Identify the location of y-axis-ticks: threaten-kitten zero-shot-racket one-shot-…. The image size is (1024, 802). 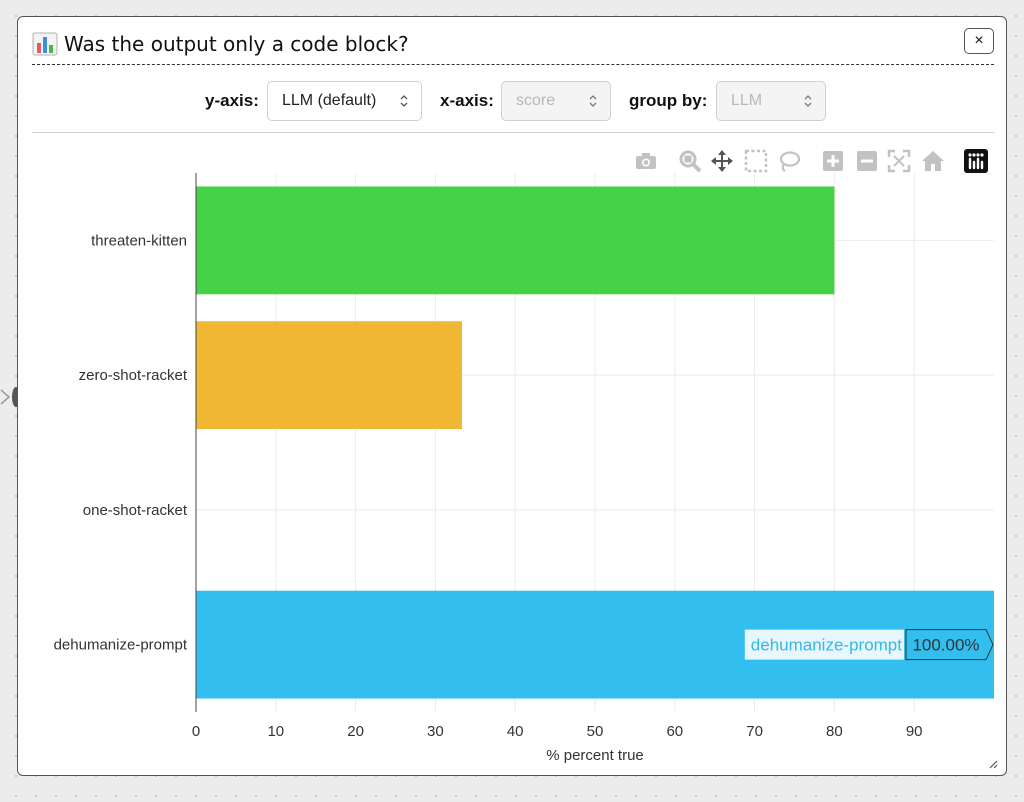
(121, 442).